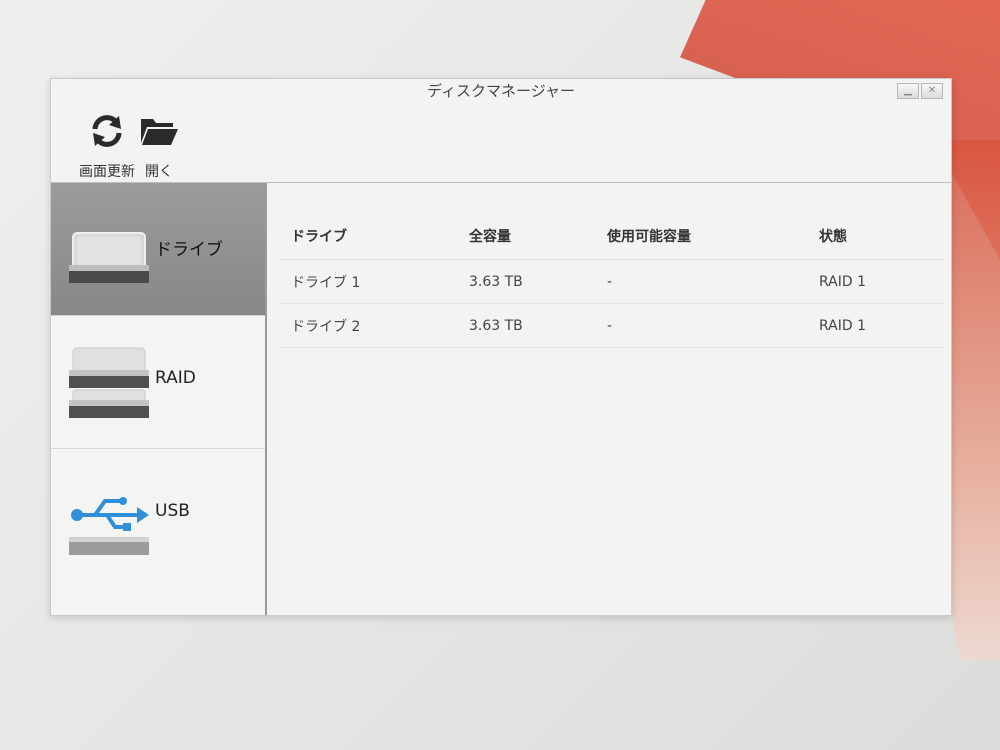 The image size is (1000, 750). What do you see at coordinates (109, 385) in the screenshot?
I see `raid-array-icon` at bounding box center [109, 385].